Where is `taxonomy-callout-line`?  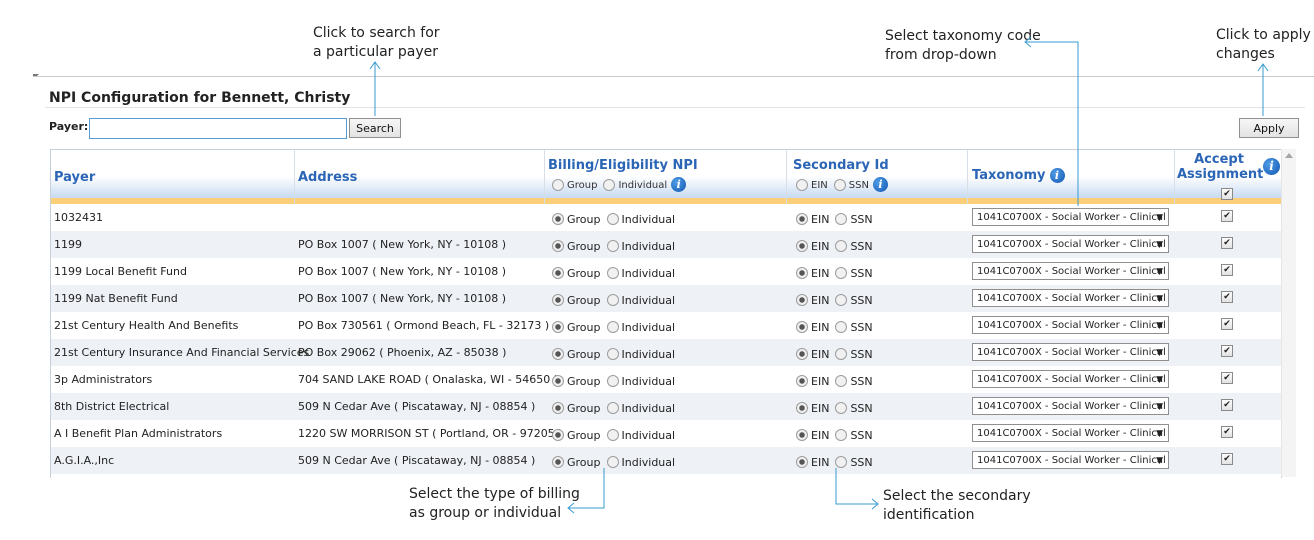
taxonomy-callout-line is located at coordinates (1052, 123).